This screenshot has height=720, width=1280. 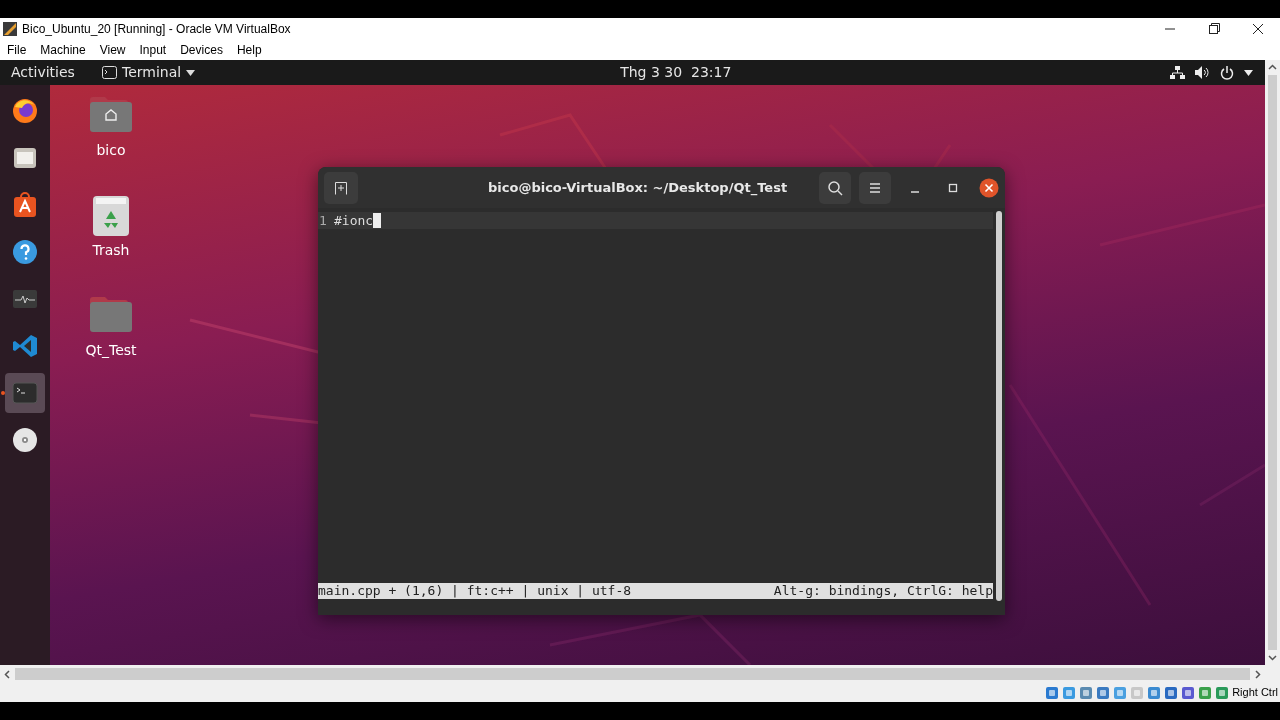 I want to click on code-line: #ionc, so click(x=354, y=220).